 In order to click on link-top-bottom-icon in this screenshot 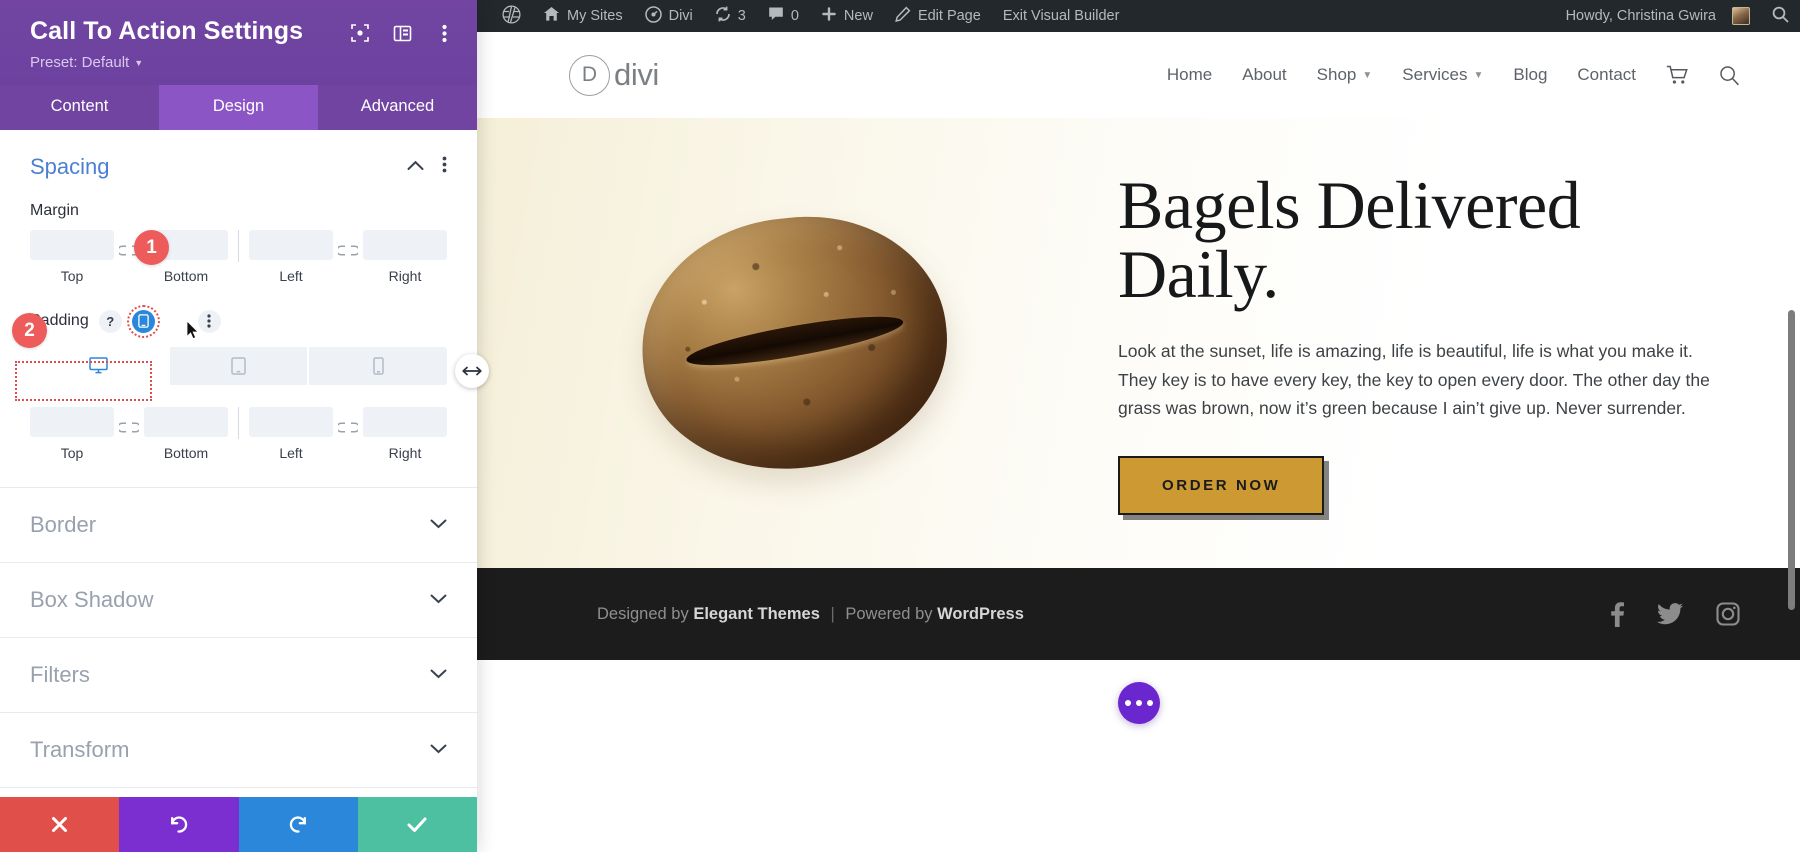, I will do `click(129, 428)`.